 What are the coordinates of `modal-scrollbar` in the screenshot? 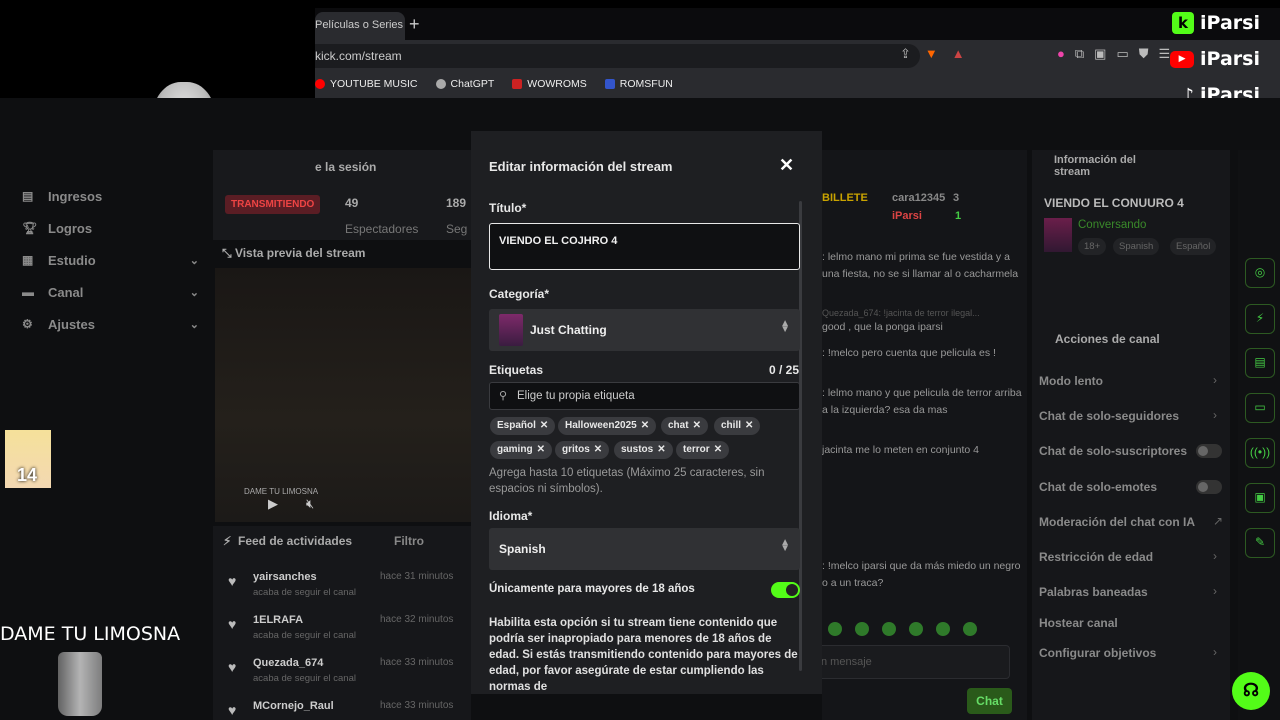 It's located at (800, 436).